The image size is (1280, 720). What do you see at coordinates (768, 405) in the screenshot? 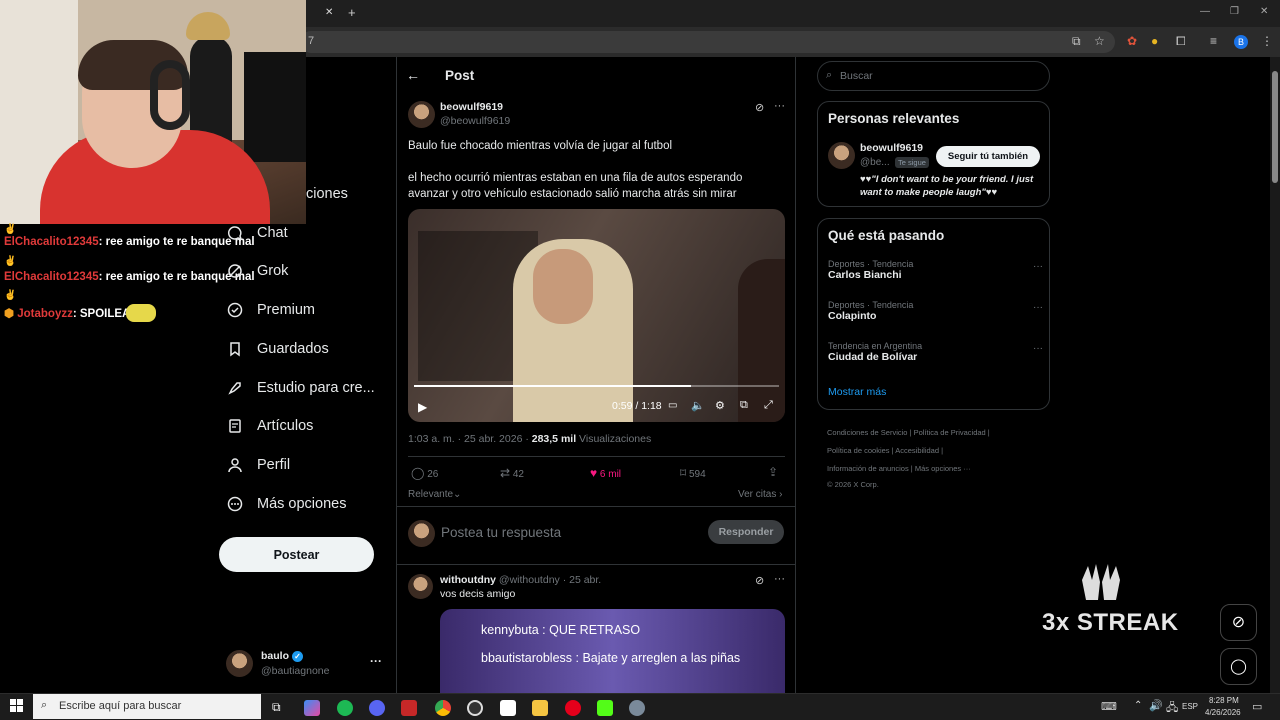
I see `fullscreen-icon: ⤢` at bounding box center [768, 405].